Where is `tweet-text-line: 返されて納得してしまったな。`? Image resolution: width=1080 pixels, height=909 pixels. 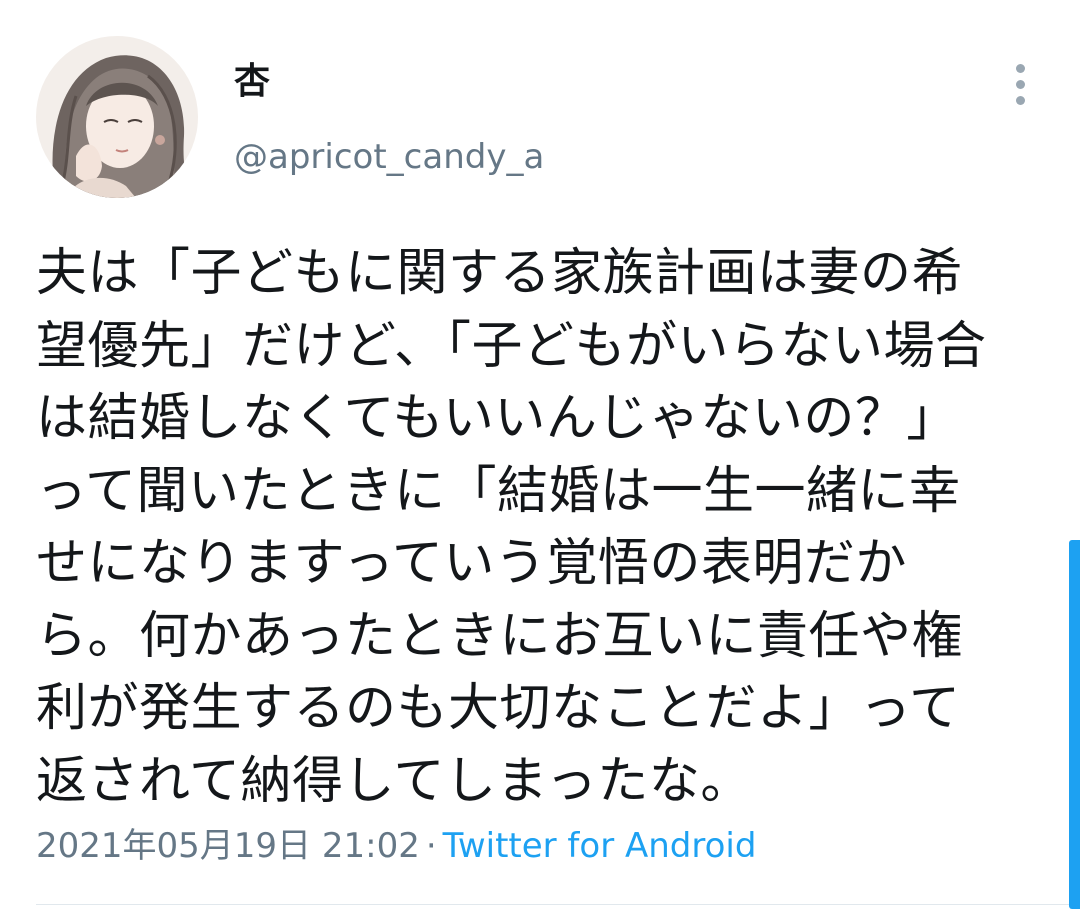 tweet-text-line: 返されて納得してしまったな。 is located at coordinates (394, 781).